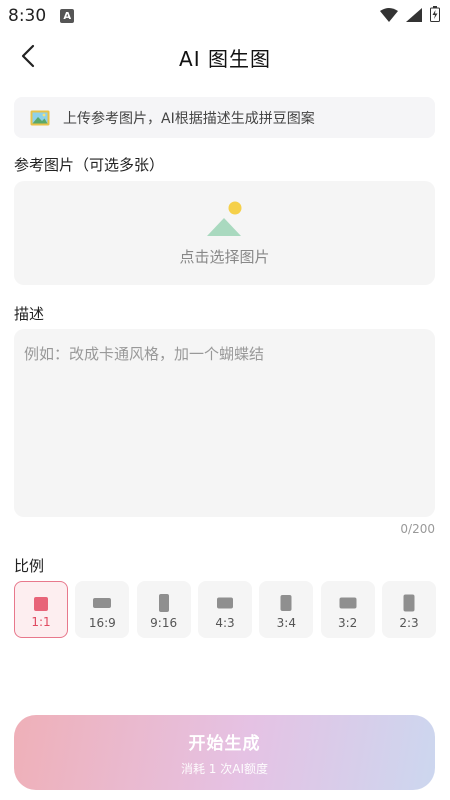  I want to click on upload-image-area: 点击选择图片, so click(224, 233).